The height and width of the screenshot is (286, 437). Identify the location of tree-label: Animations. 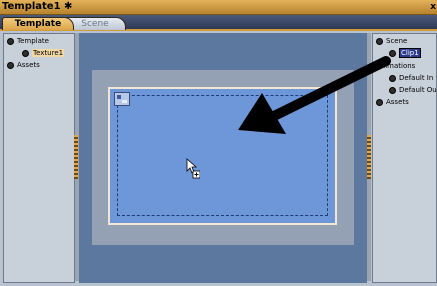
(396, 66).